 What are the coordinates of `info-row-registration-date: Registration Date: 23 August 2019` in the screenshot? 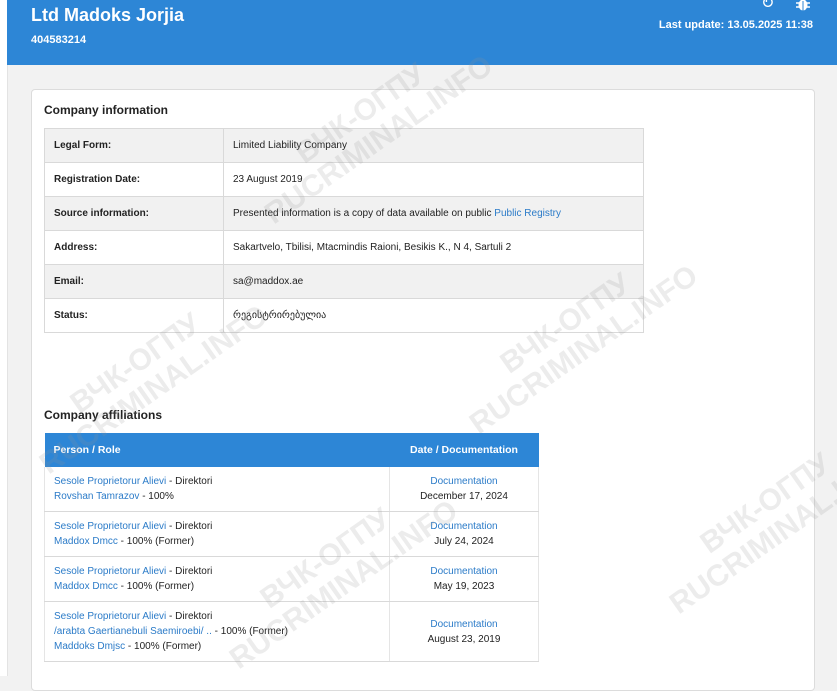 It's located at (344, 179).